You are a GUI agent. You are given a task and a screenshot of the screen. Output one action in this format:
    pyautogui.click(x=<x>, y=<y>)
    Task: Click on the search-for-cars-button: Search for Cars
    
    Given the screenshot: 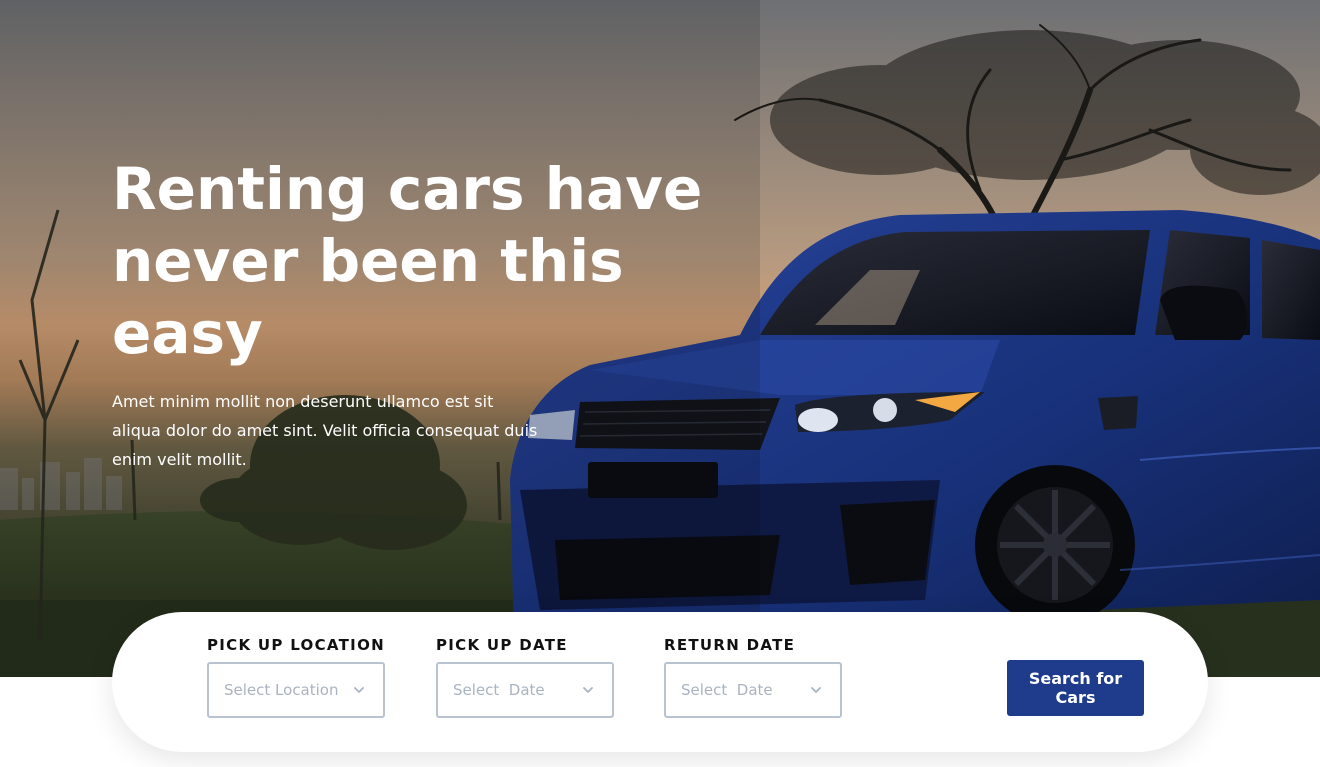 What is the action you would take?
    pyautogui.click(x=1075, y=688)
    